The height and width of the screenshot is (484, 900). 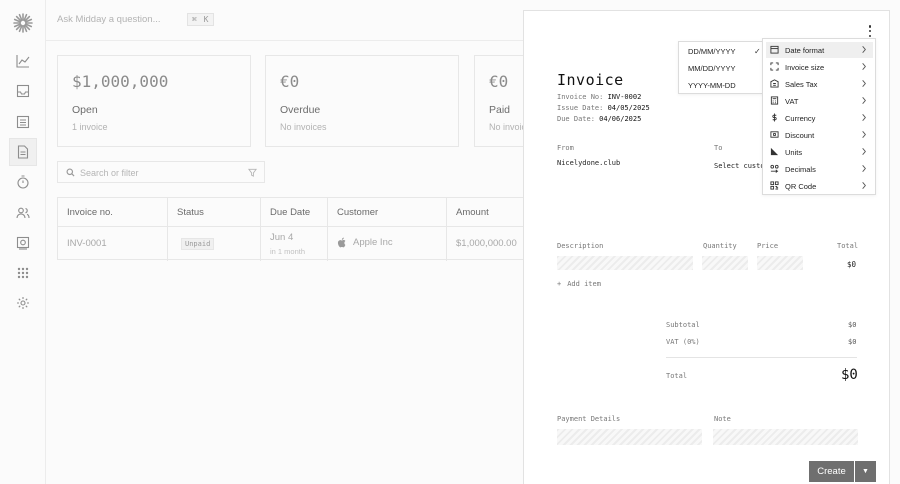 What do you see at coordinates (819, 152) in the screenshot?
I see `menu-item-units: Units` at bounding box center [819, 152].